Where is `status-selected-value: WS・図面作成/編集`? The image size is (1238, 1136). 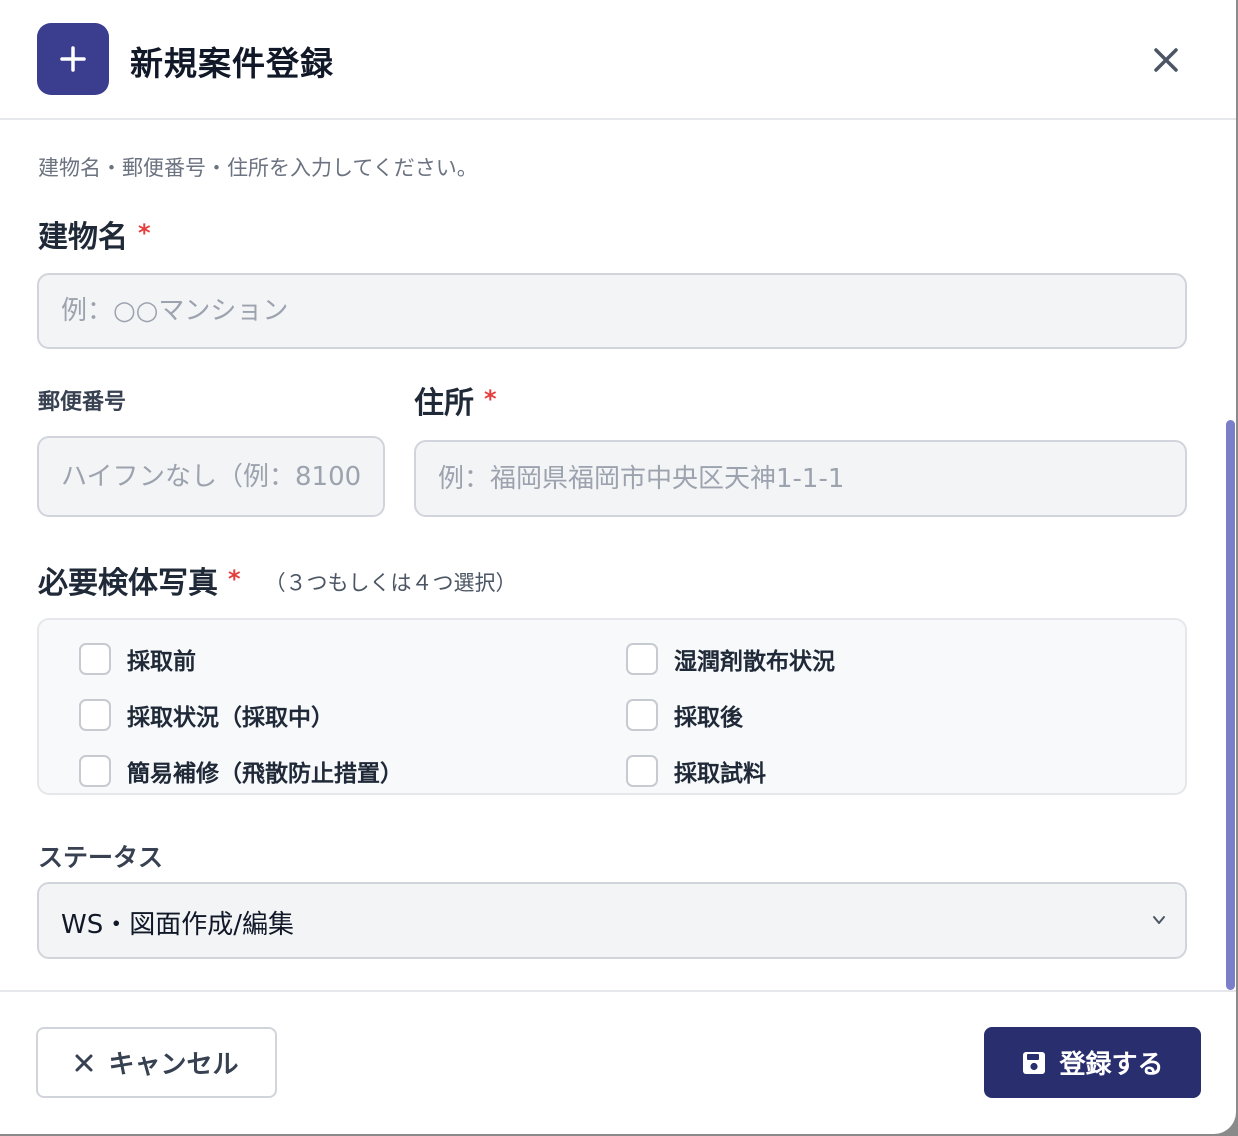 status-selected-value: WS・図面作成/編集 is located at coordinates (177, 925).